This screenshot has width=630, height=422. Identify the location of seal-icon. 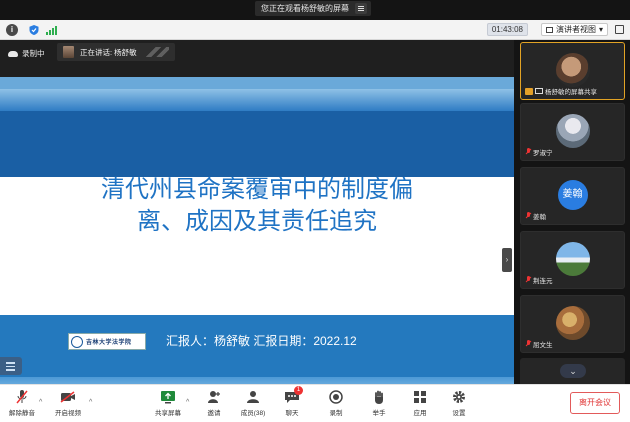
(77, 341).